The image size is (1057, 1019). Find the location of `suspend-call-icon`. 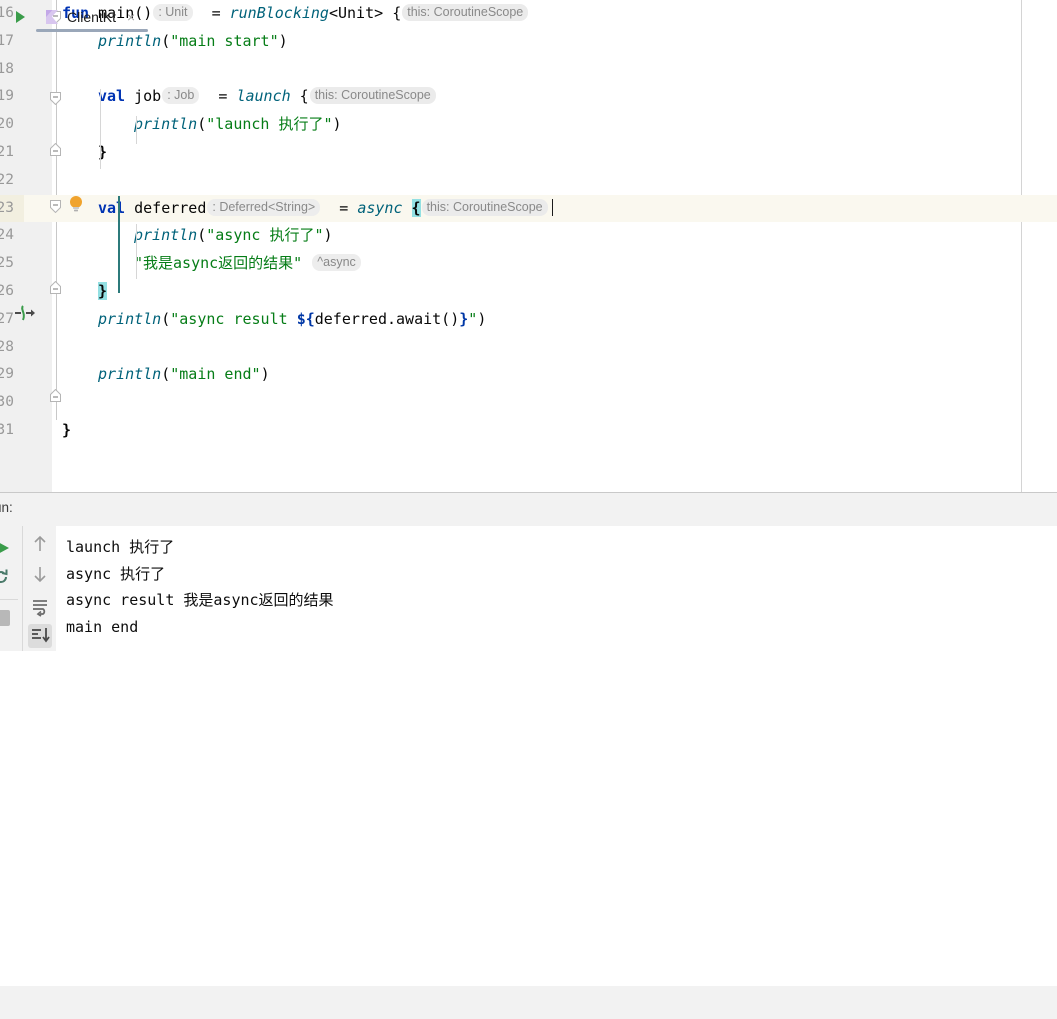

suspend-call-icon is located at coordinates (25, 313).